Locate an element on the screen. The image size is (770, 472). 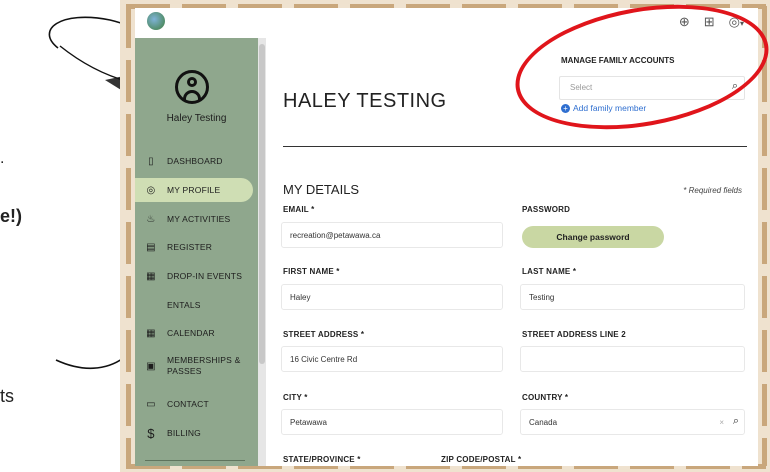
search-icon: ⌕ is located at coordinates (736, 421).